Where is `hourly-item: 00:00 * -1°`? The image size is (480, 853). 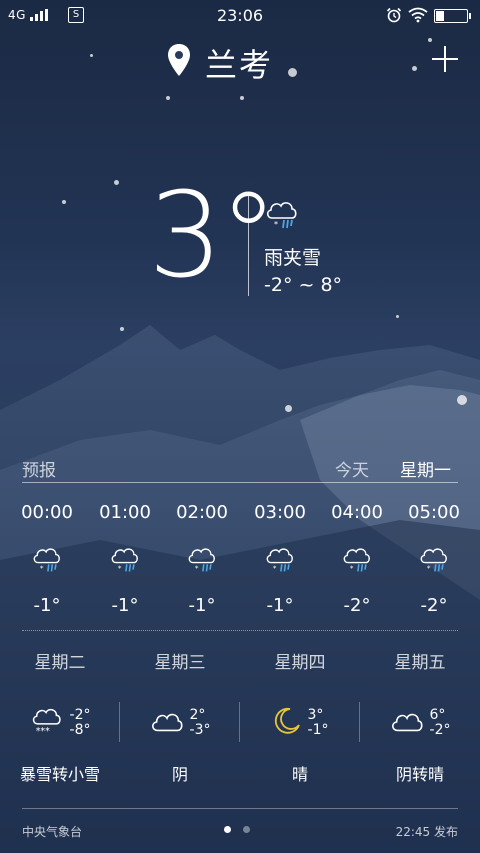 hourly-item: 00:00 * -1° is located at coordinates (47, 559).